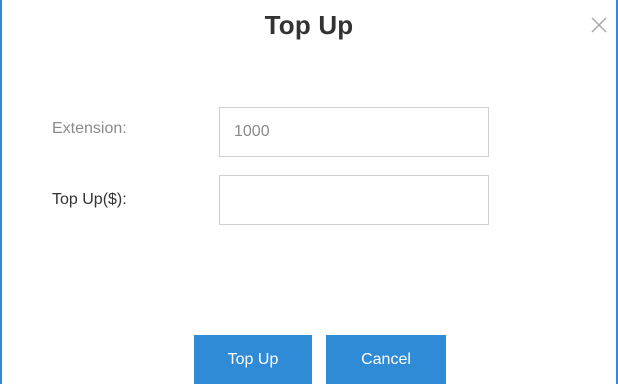  I want to click on extension-field, so click(354, 132).